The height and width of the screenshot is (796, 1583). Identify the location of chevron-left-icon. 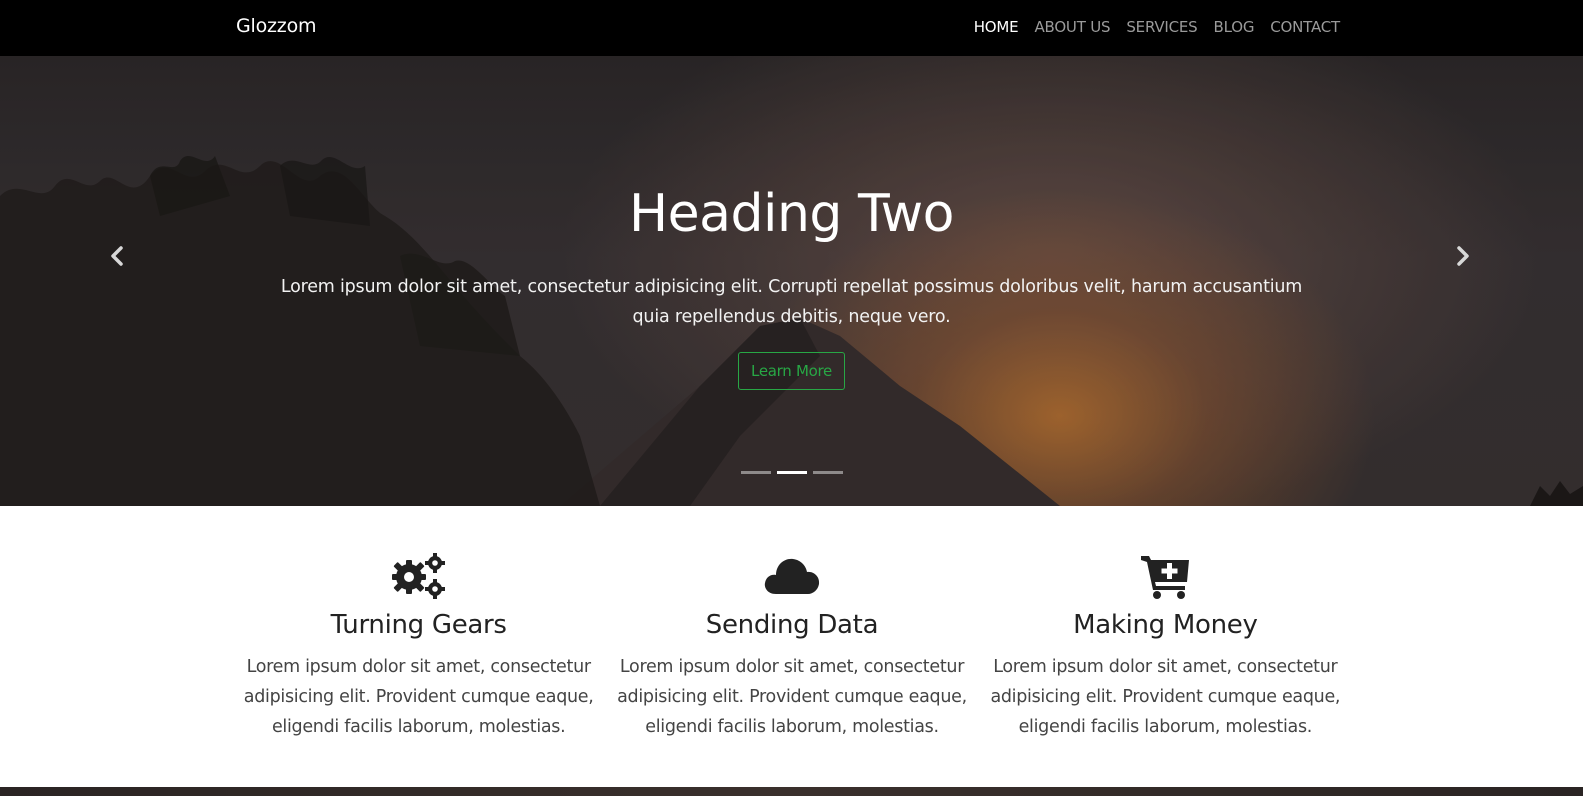
(117, 256).